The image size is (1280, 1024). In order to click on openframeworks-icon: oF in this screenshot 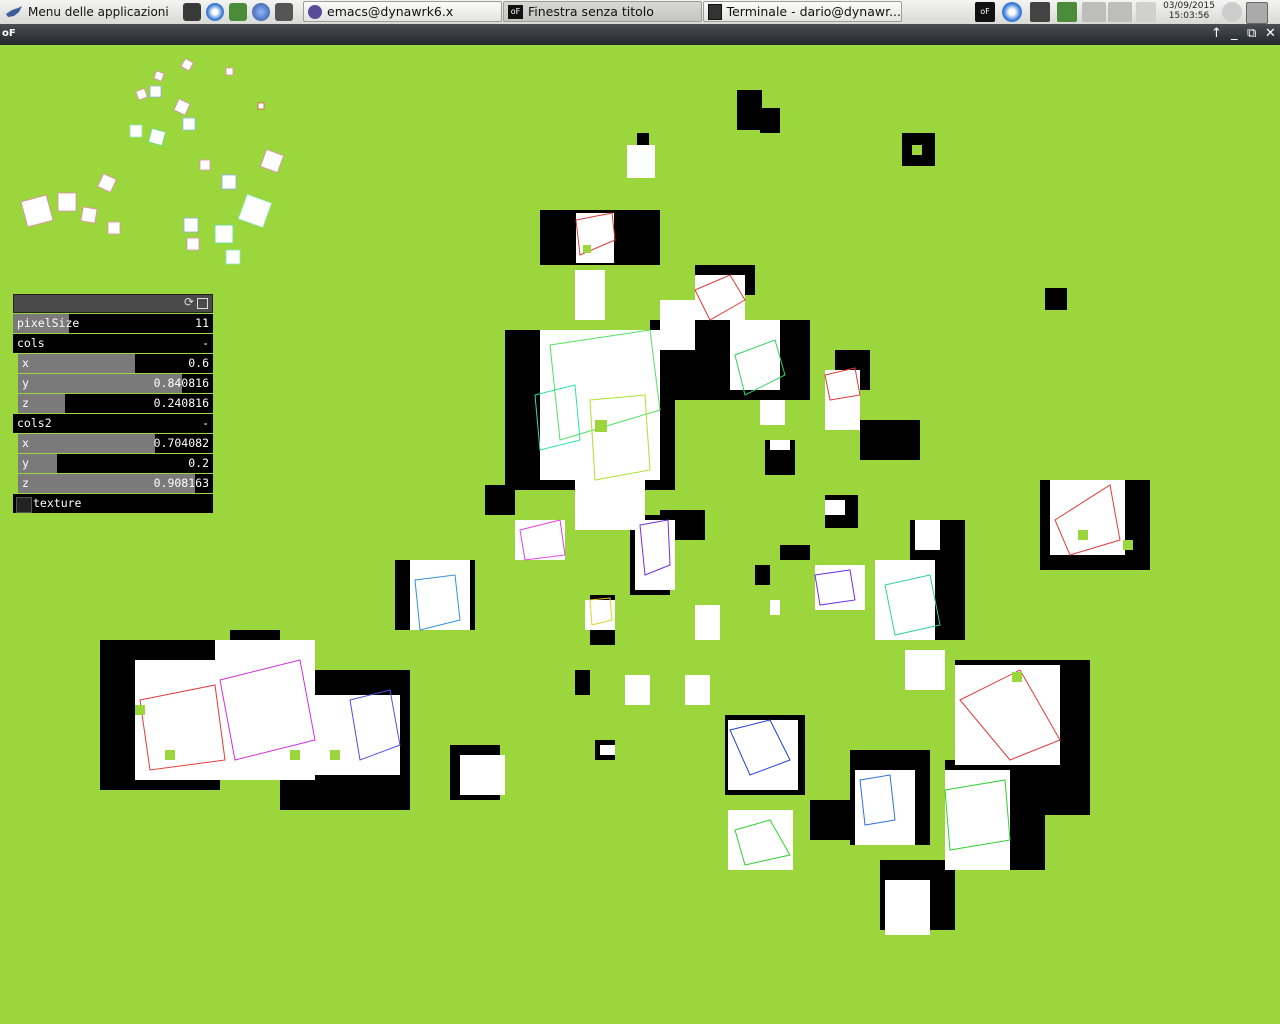, I will do `click(515, 11)`.